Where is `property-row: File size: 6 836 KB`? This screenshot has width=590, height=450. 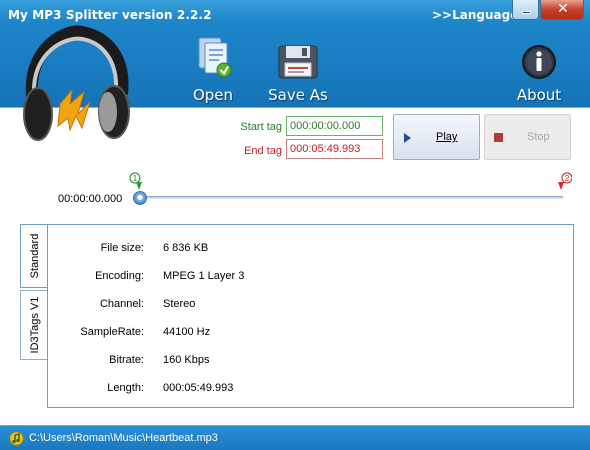
property-row: File size: 6 836 KB is located at coordinates (308, 249).